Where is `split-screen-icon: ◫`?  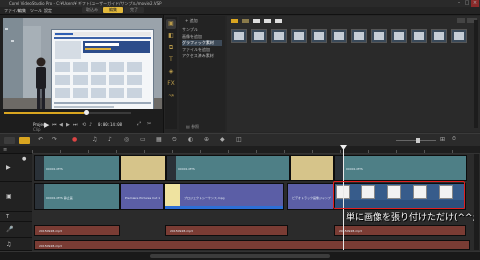 split-screen-icon: ◫ is located at coordinates (239, 139).